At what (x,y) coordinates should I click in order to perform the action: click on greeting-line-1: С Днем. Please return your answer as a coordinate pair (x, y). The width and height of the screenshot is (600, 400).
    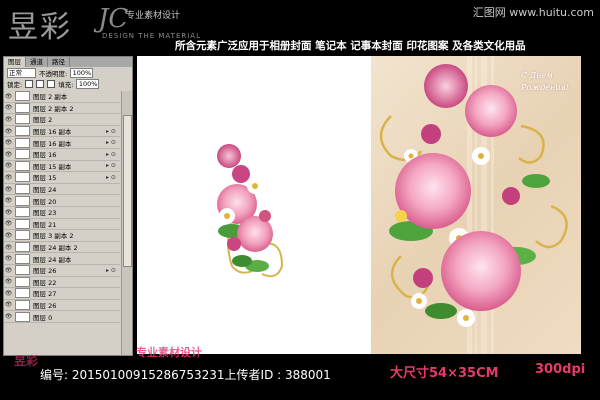
    Looking at the image, I should click on (537, 75).